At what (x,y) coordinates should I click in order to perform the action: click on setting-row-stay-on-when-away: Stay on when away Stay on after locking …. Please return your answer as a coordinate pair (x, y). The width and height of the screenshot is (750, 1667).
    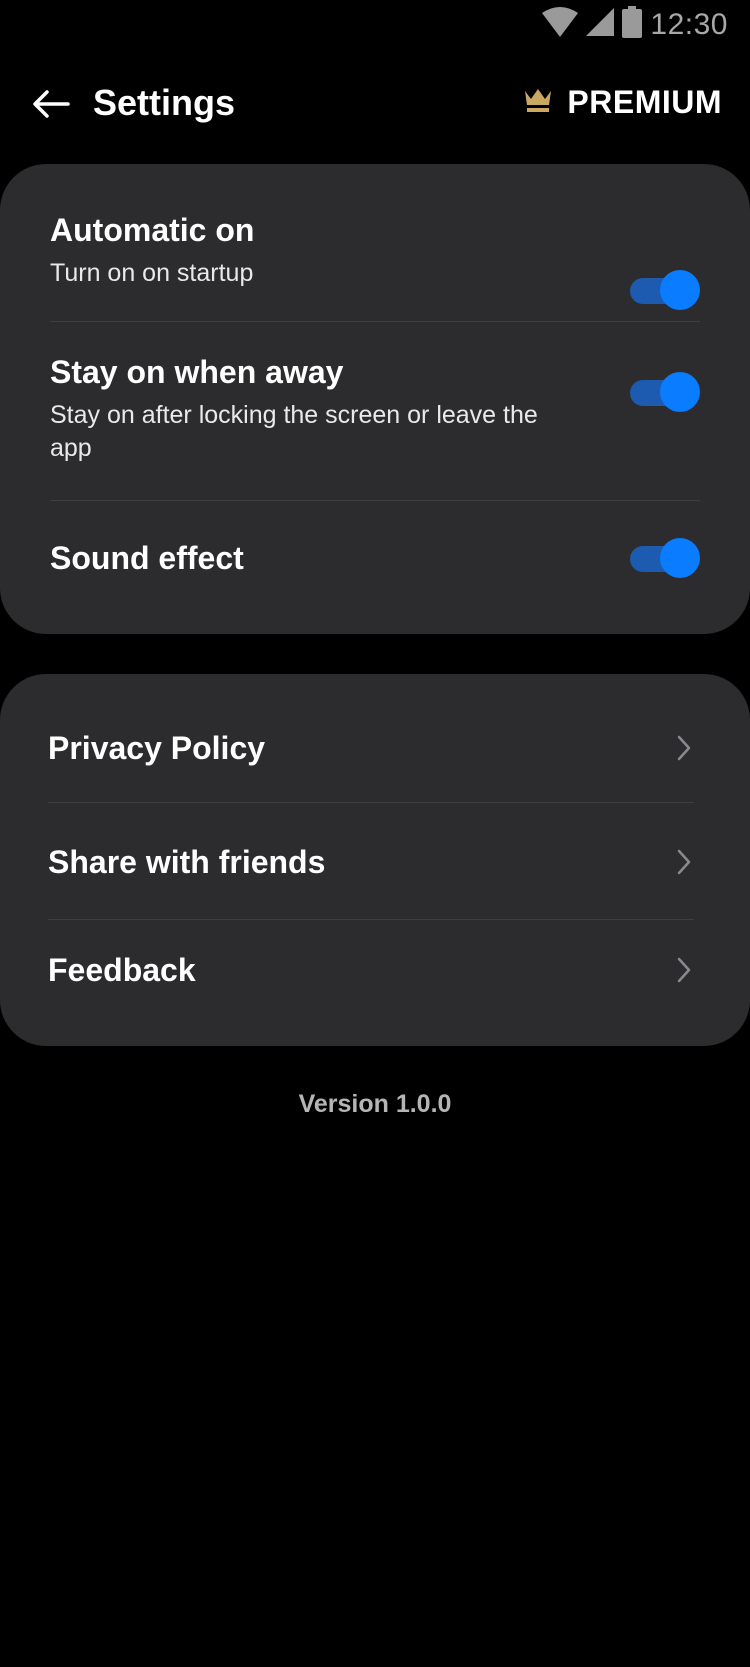
    Looking at the image, I should click on (375, 409).